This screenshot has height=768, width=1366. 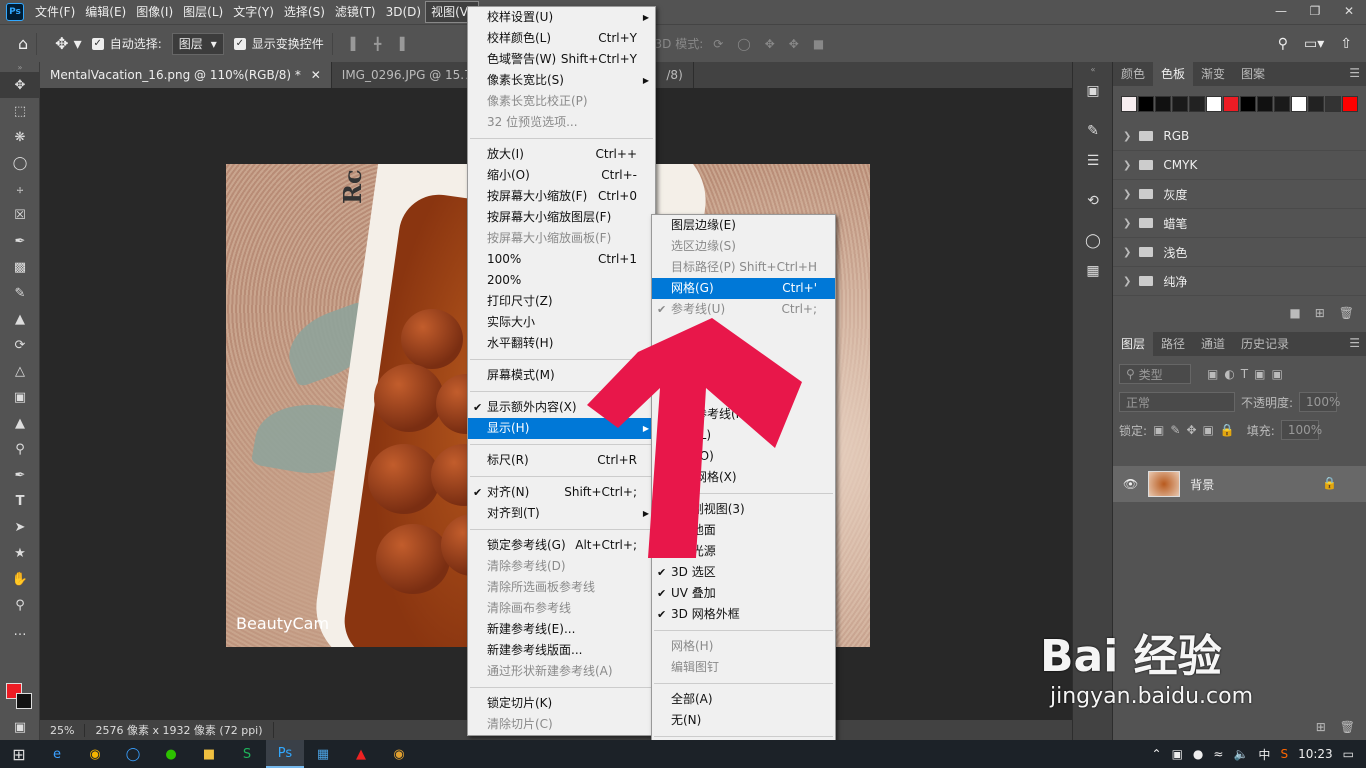 I want to click on menu-option: 实际大小, so click(x=561, y=322).